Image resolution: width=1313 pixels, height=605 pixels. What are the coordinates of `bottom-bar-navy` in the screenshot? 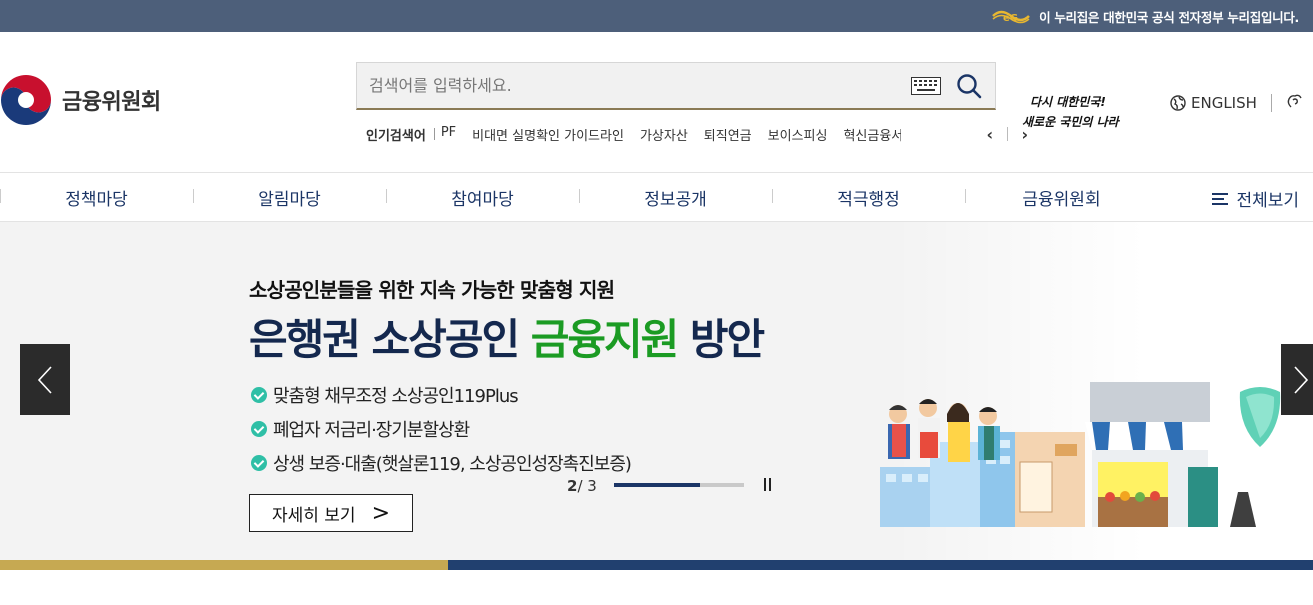 It's located at (880, 565).